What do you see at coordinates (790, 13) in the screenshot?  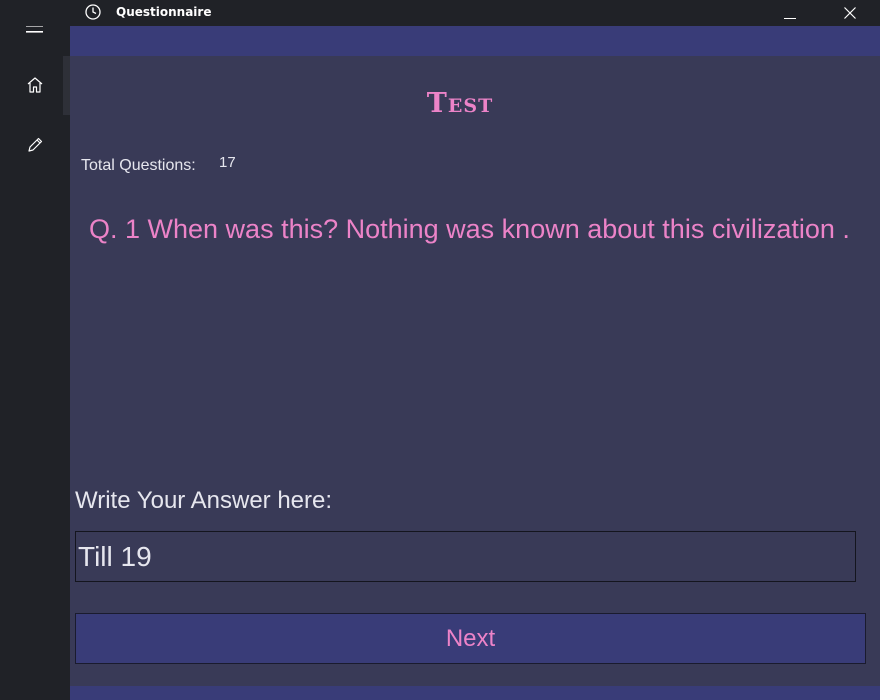 I see `minimize-button` at bounding box center [790, 13].